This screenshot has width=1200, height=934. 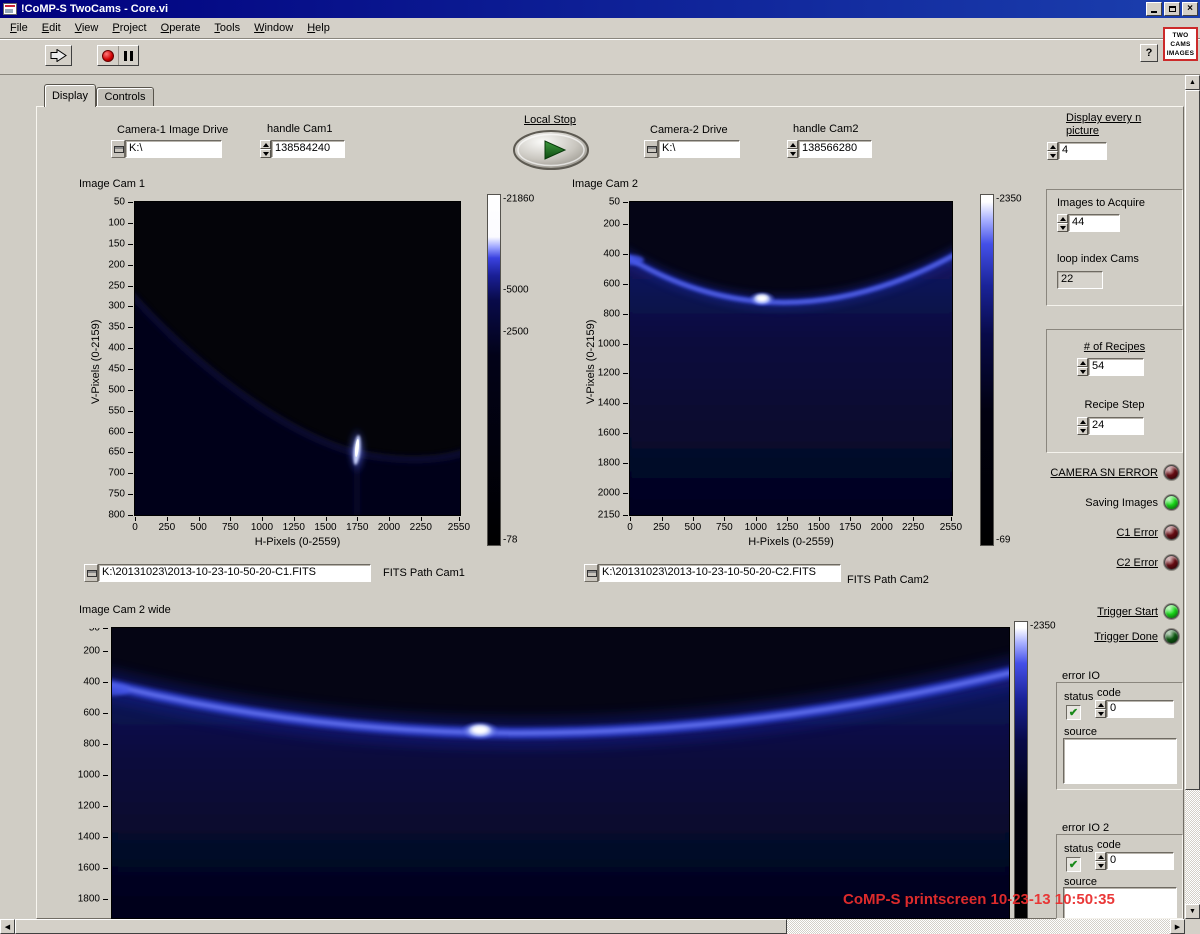 What do you see at coordinates (699, 149) in the screenshot?
I see `camera2-drive-value: K:\` at bounding box center [699, 149].